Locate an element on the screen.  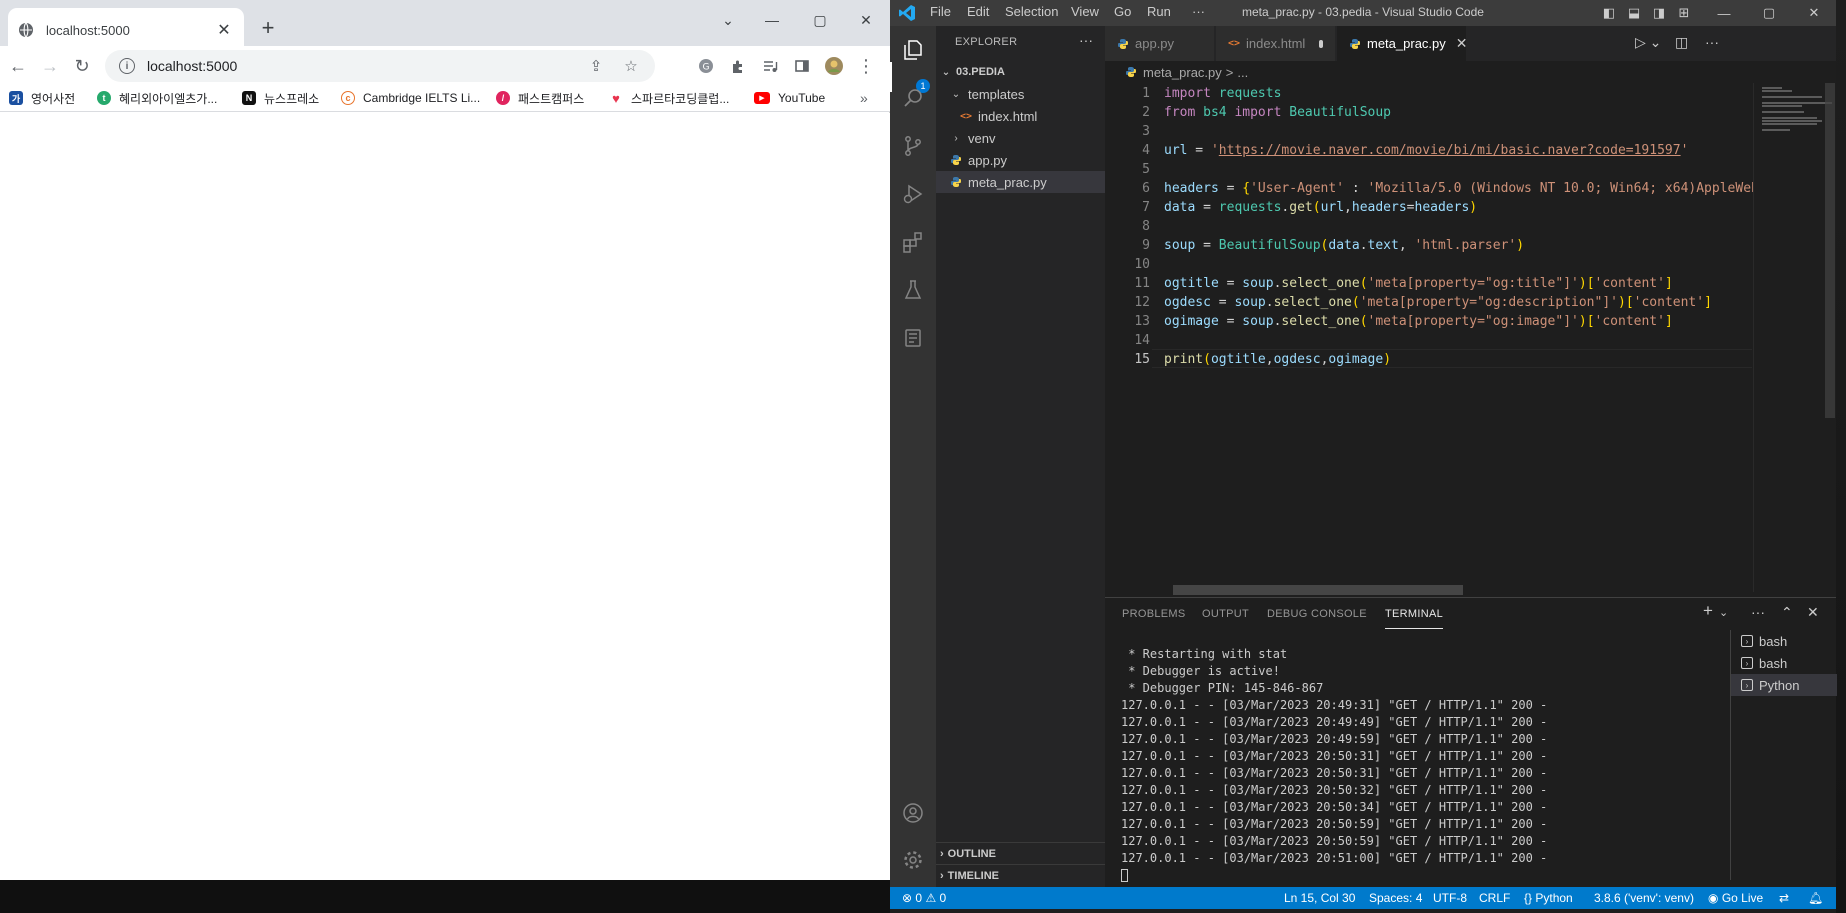
site-info-icon: i is located at coordinates (127, 66).